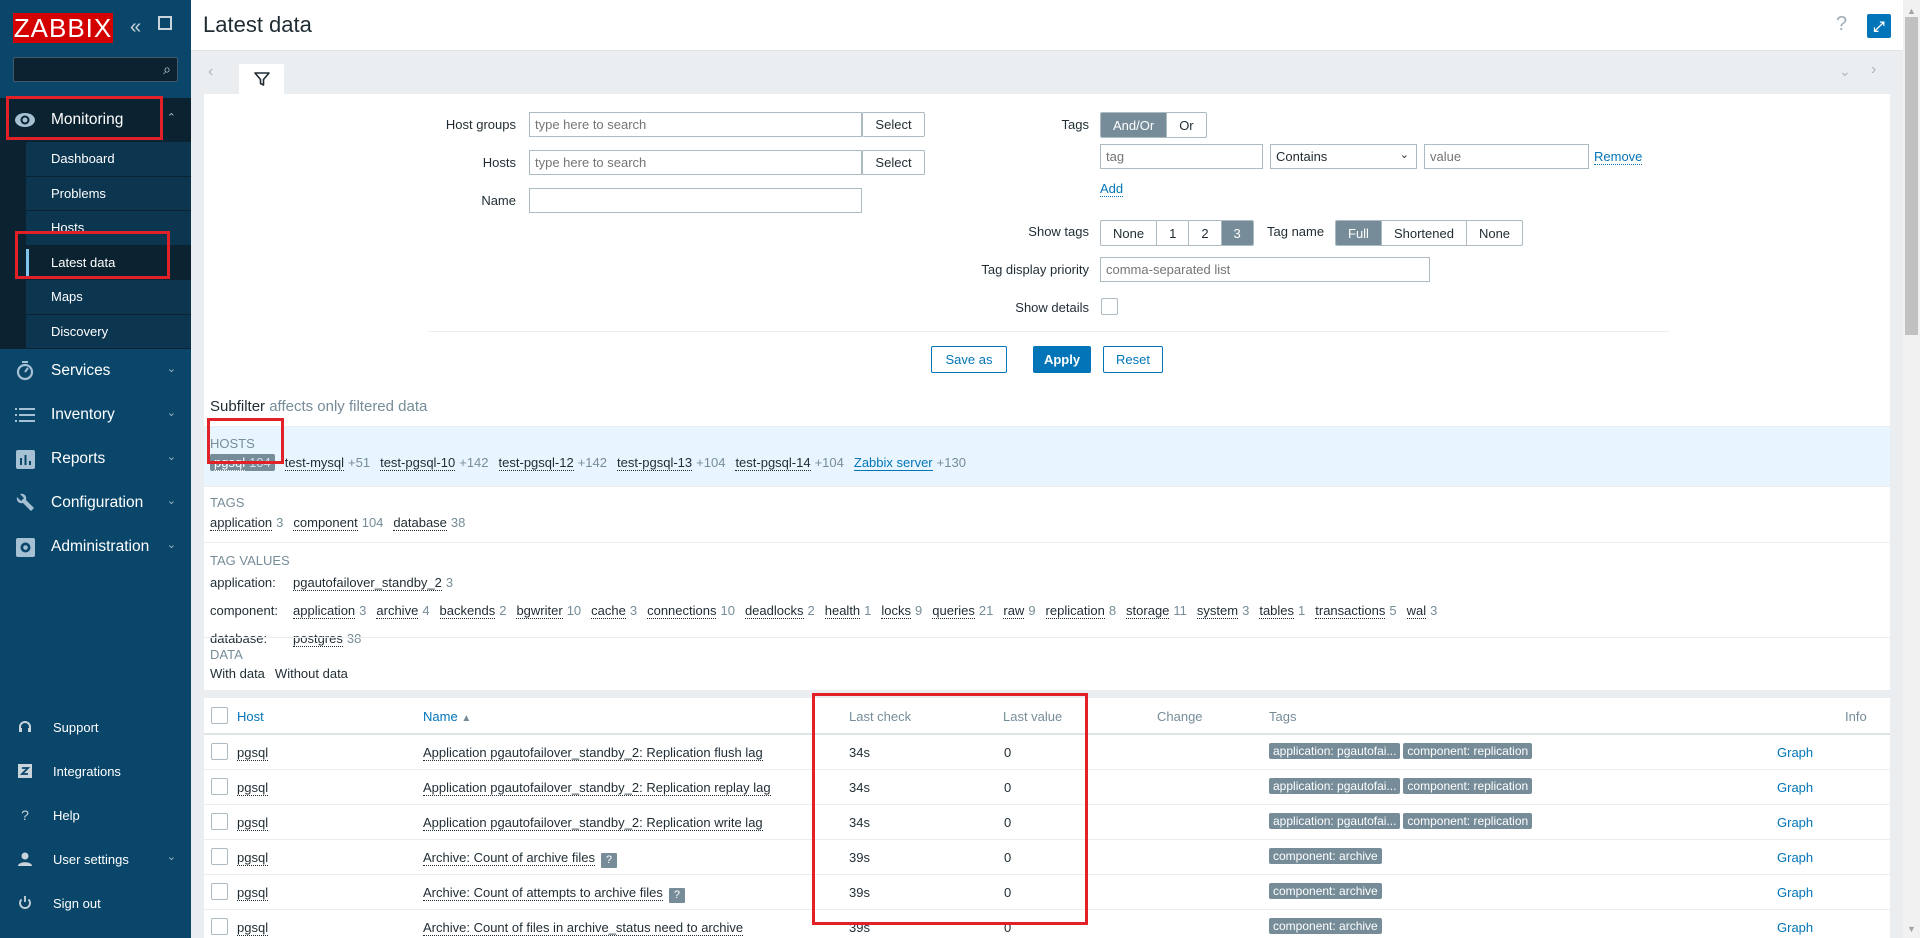  What do you see at coordinates (893, 124) in the screenshot?
I see `host-groups-select-button: Select` at bounding box center [893, 124].